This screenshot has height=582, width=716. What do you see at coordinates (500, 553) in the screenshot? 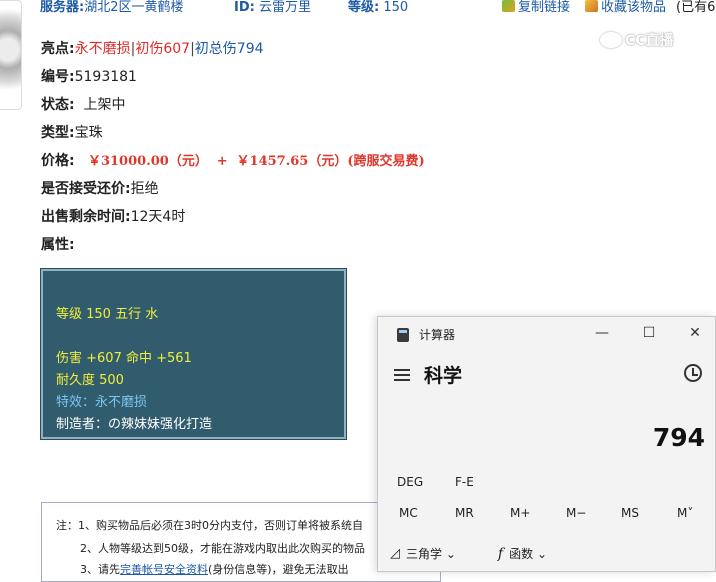
I see `function-icon: f` at bounding box center [500, 553].